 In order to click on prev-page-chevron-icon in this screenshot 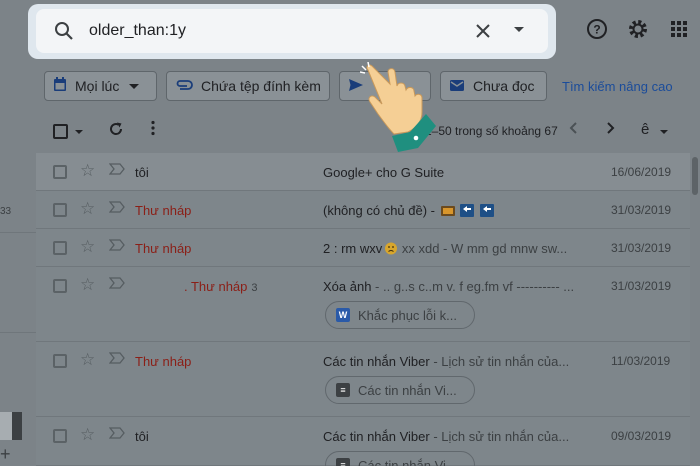, I will do `click(573, 129)`.